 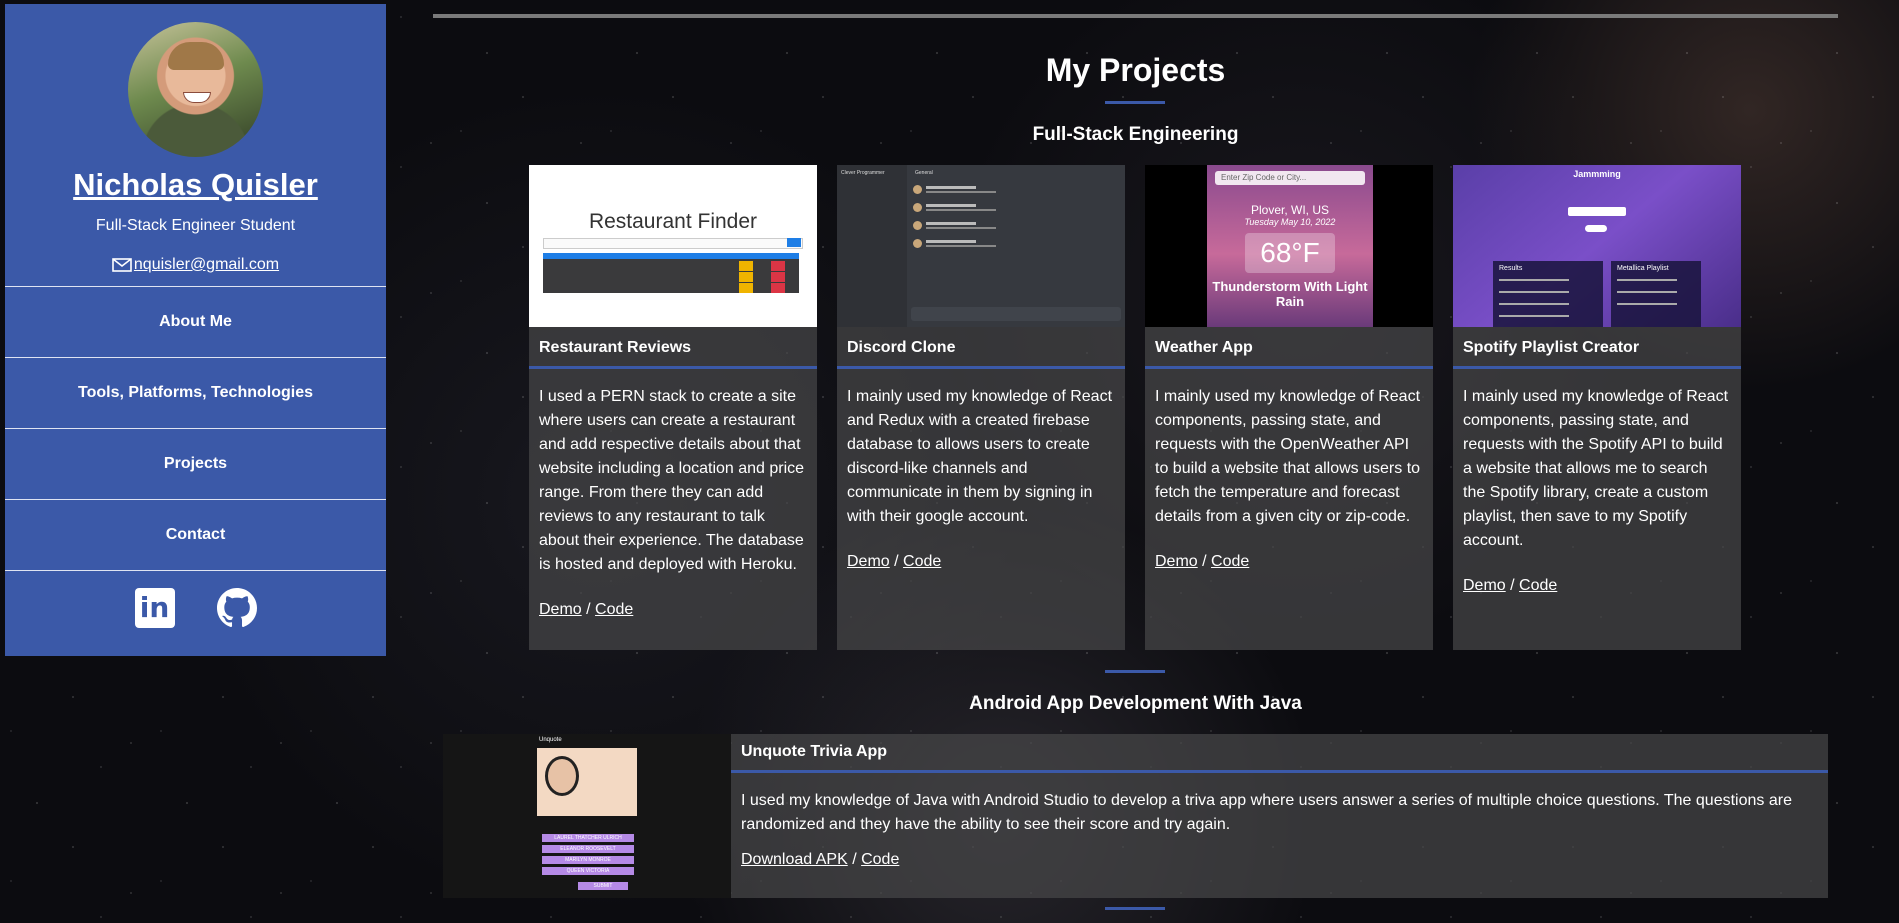 I want to click on avatar-hair, so click(x=196, y=56).